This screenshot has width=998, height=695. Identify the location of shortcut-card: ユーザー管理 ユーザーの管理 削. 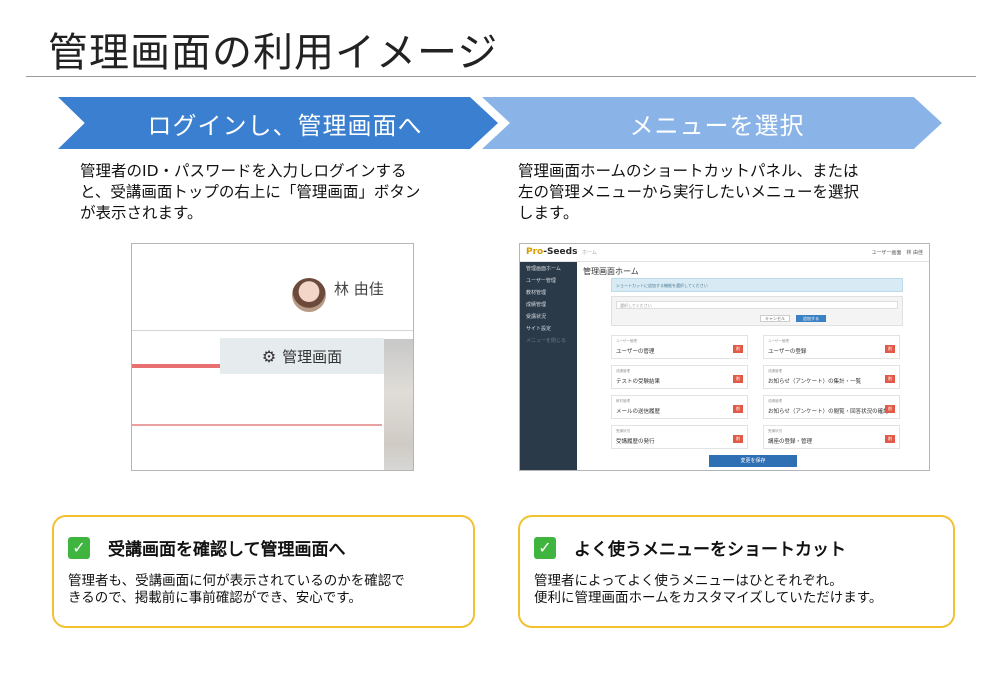
(679, 347).